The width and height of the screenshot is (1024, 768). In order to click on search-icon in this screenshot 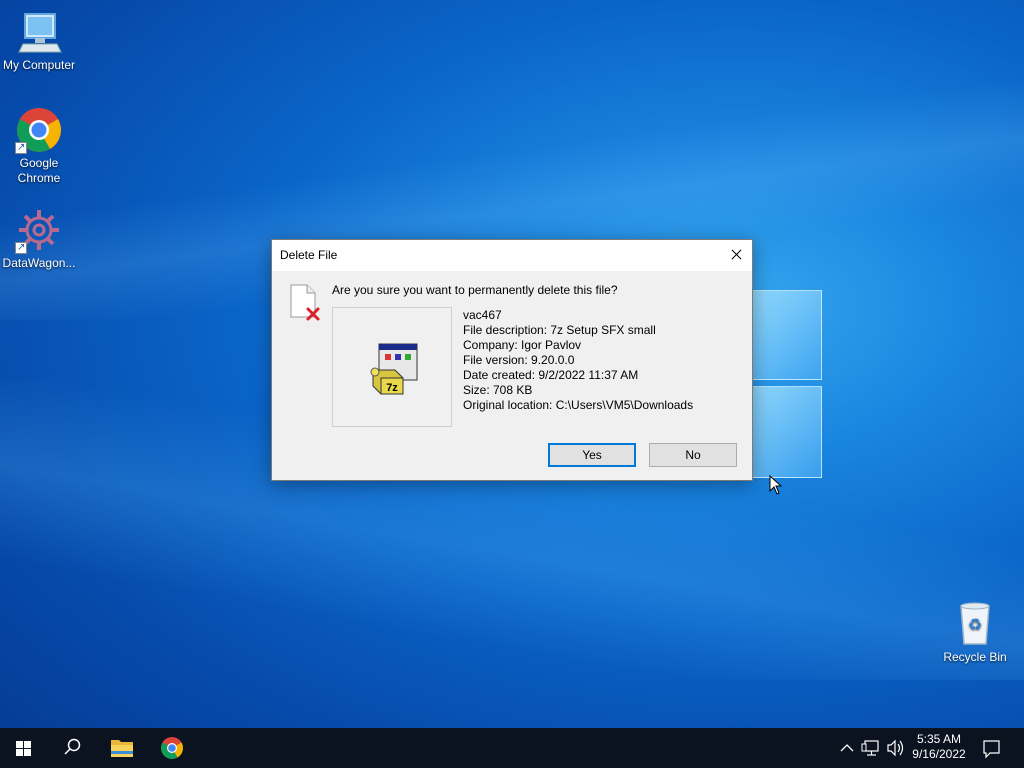, I will do `click(72, 746)`.